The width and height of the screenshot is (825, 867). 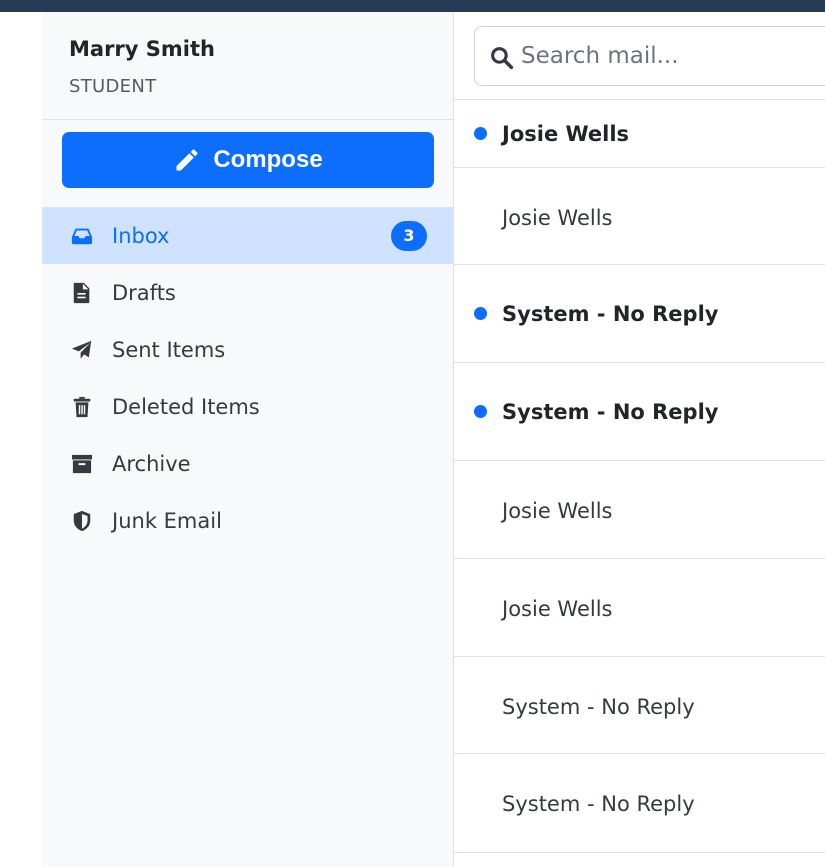 What do you see at coordinates (268, 159) in the screenshot?
I see `compose-label: Compose` at bounding box center [268, 159].